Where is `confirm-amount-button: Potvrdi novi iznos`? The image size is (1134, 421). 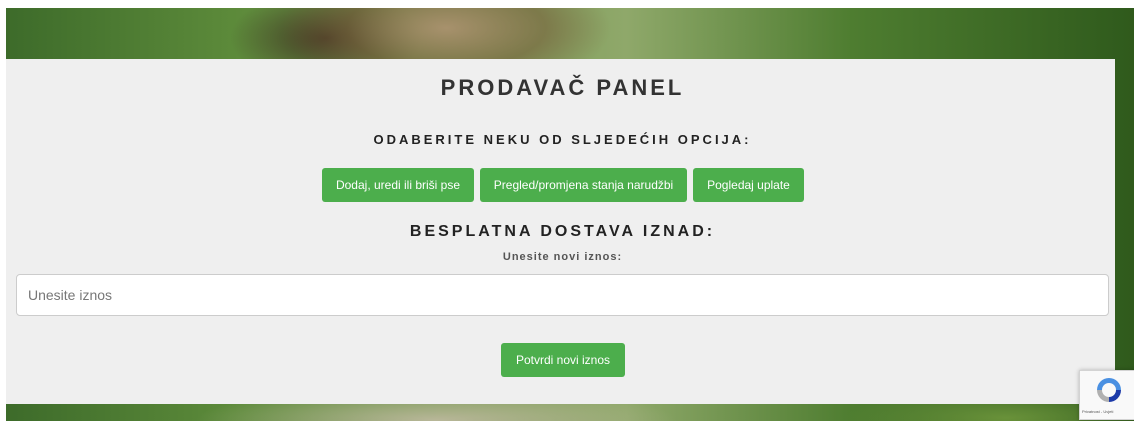
confirm-amount-button: Potvrdi novi iznos is located at coordinates (563, 360).